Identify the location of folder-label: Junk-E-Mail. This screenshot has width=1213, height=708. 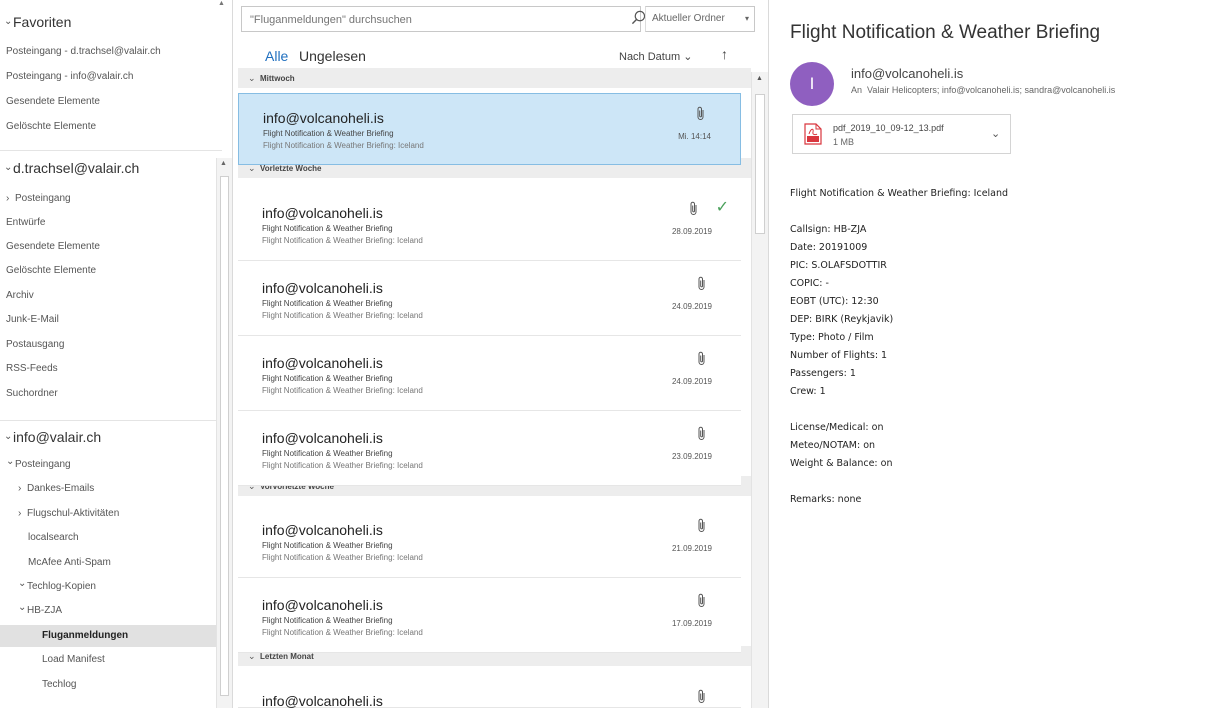
(32, 319).